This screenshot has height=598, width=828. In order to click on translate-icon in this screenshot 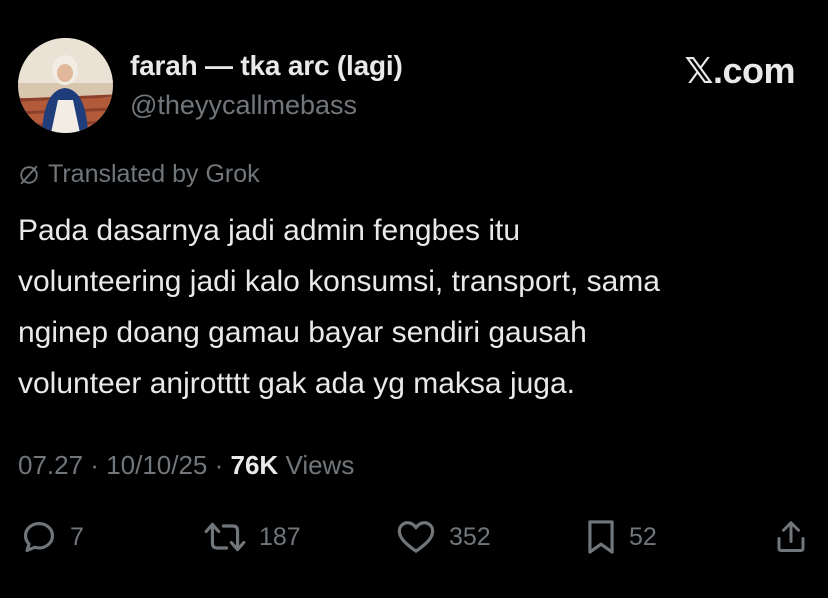, I will do `click(29, 174)`.